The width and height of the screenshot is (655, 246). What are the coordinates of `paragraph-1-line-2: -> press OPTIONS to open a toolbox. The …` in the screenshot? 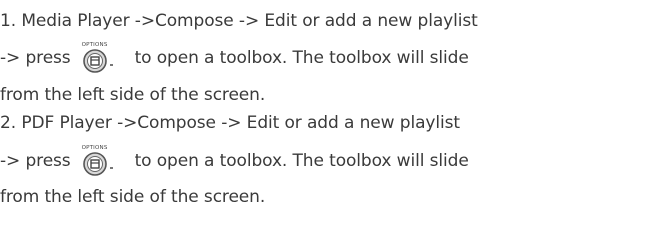 It's located at (234, 58).